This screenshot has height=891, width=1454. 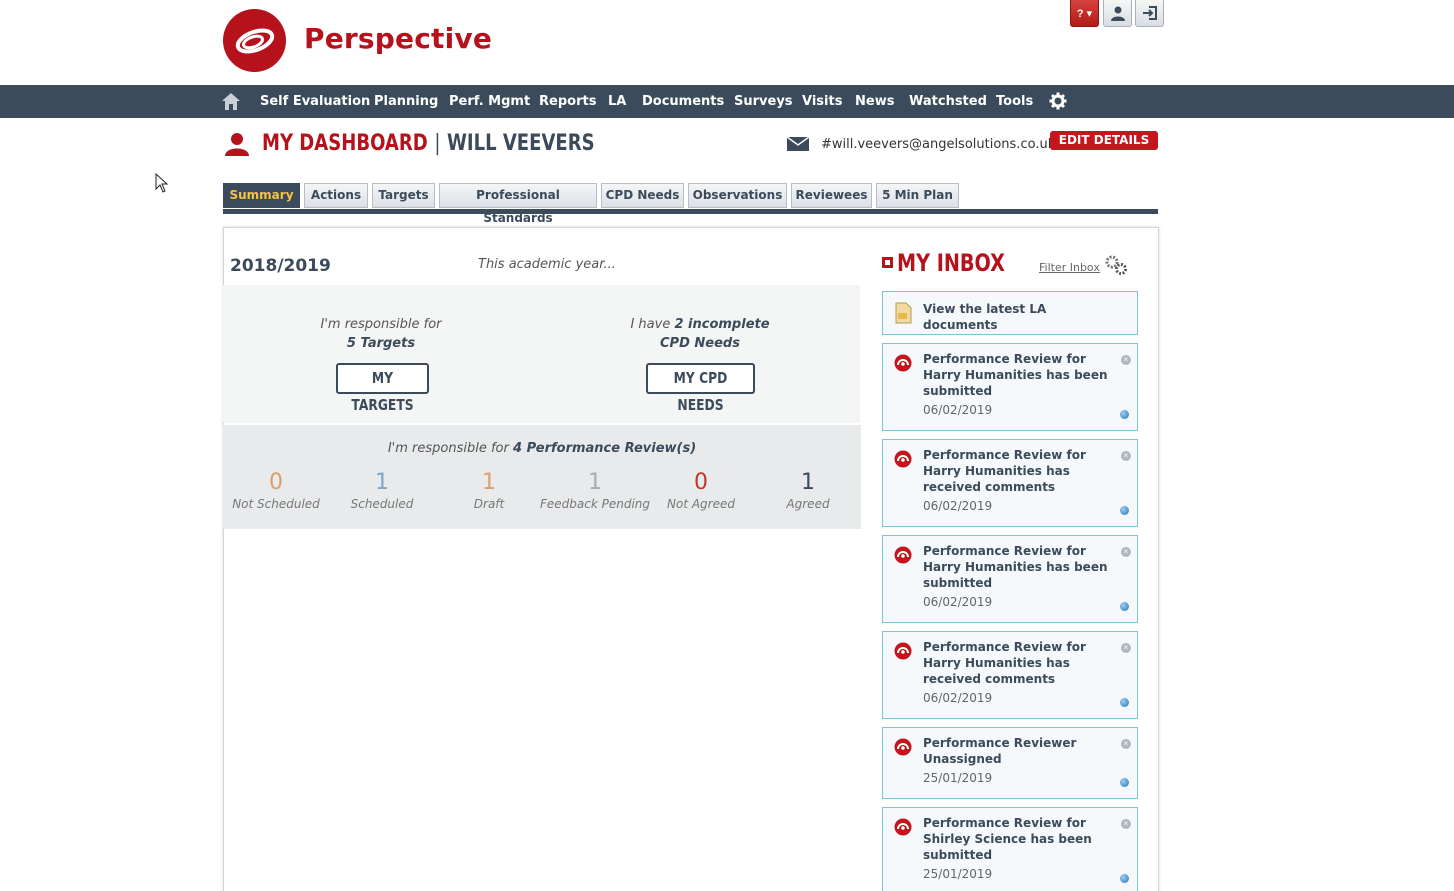 What do you see at coordinates (382, 490) in the screenshot?
I see `stat-scheduled: 1 Scheduled` at bounding box center [382, 490].